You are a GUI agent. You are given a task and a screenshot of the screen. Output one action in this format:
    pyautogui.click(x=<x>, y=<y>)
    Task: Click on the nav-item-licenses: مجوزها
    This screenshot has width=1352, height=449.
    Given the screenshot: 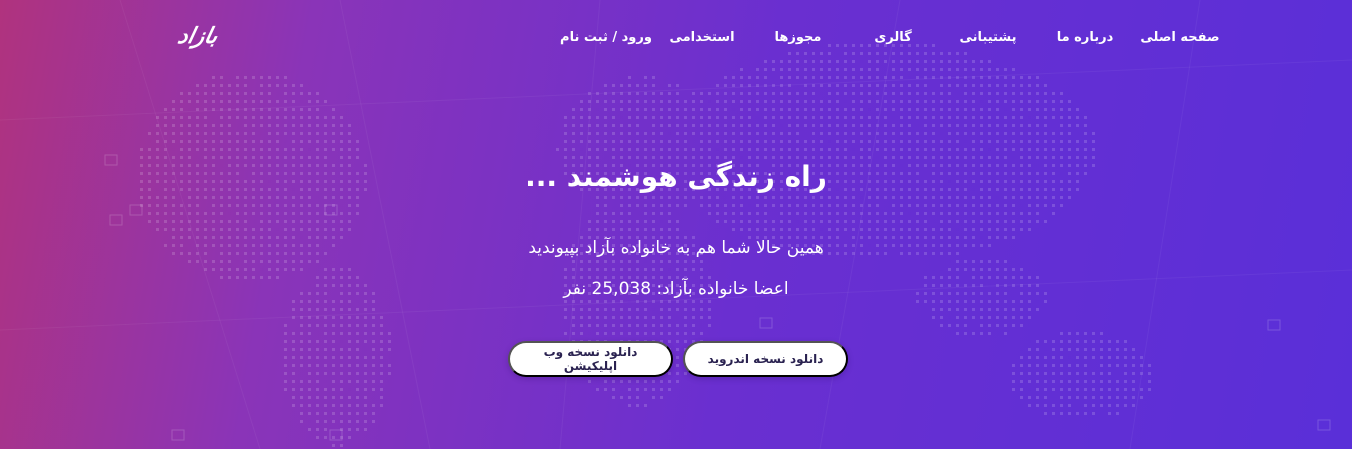 What is the action you would take?
    pyautogui.click(x=798, y=37)
    